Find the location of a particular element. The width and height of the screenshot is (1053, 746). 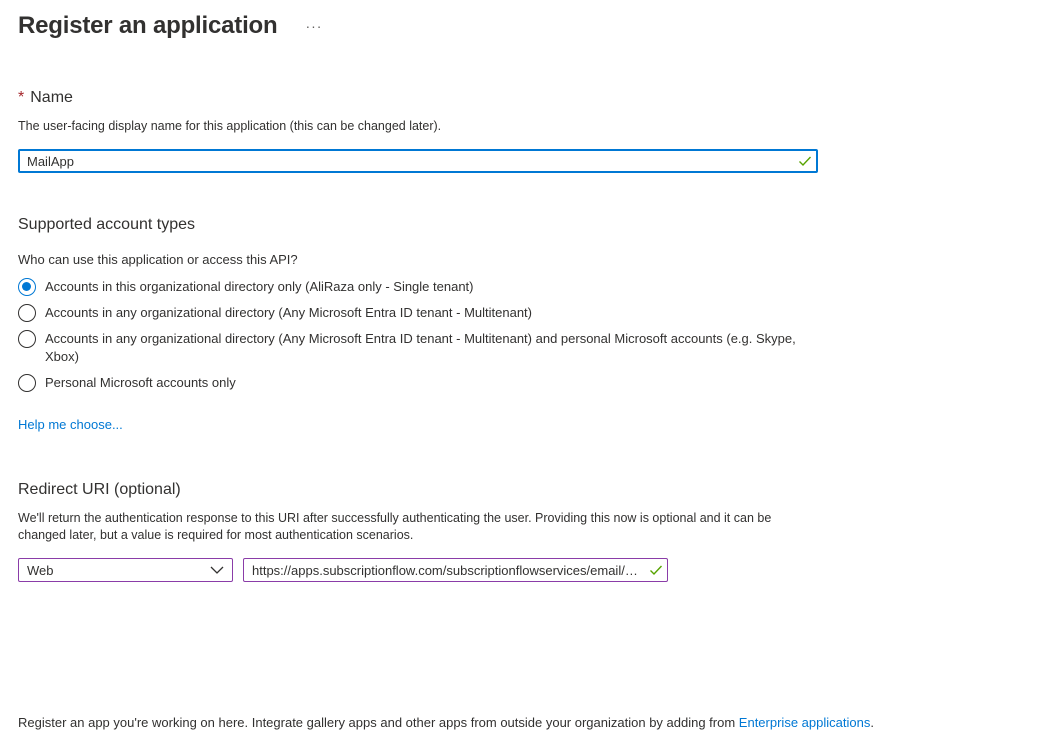

redirect-uri-input is located at coordinates (443, 570).